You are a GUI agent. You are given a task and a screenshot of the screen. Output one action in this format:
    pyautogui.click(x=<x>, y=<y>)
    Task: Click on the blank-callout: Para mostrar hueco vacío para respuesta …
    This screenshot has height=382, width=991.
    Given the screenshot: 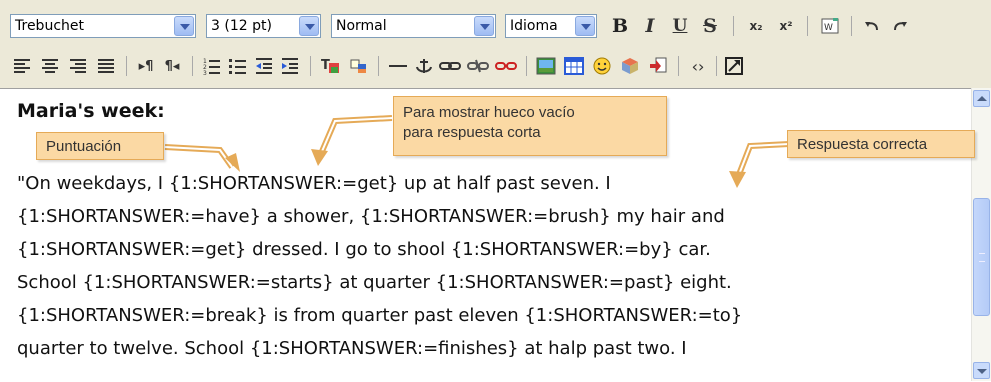 What is the action you would take?
    pyautogui.click(x=530, y=126)
    